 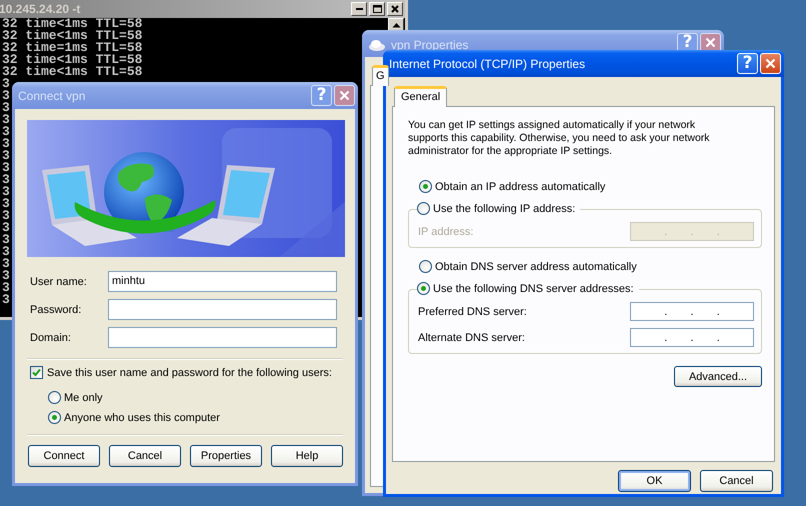 I want to click on tab: General, so click(x=421, y=96).